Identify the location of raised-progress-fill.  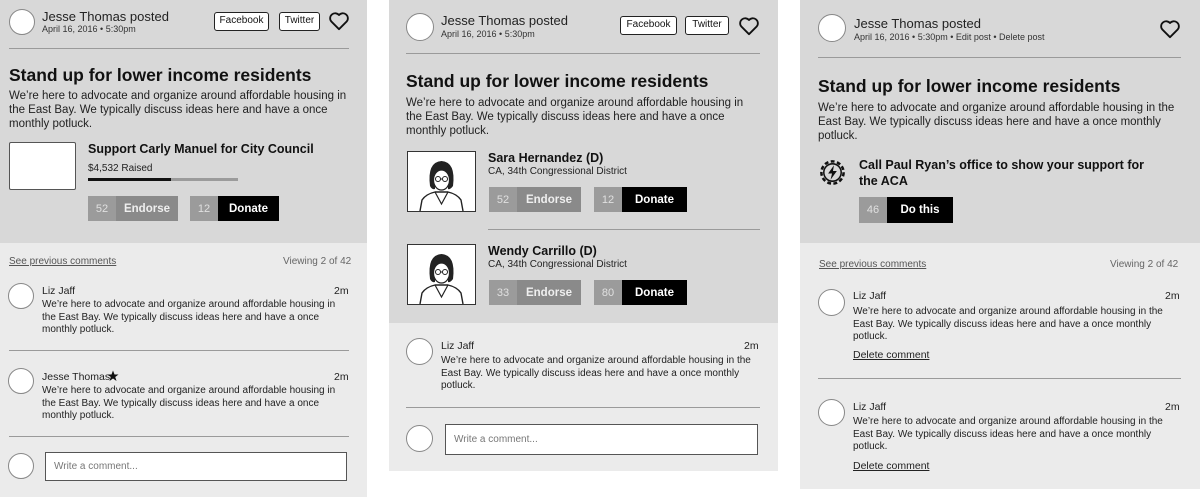
(129, 179).